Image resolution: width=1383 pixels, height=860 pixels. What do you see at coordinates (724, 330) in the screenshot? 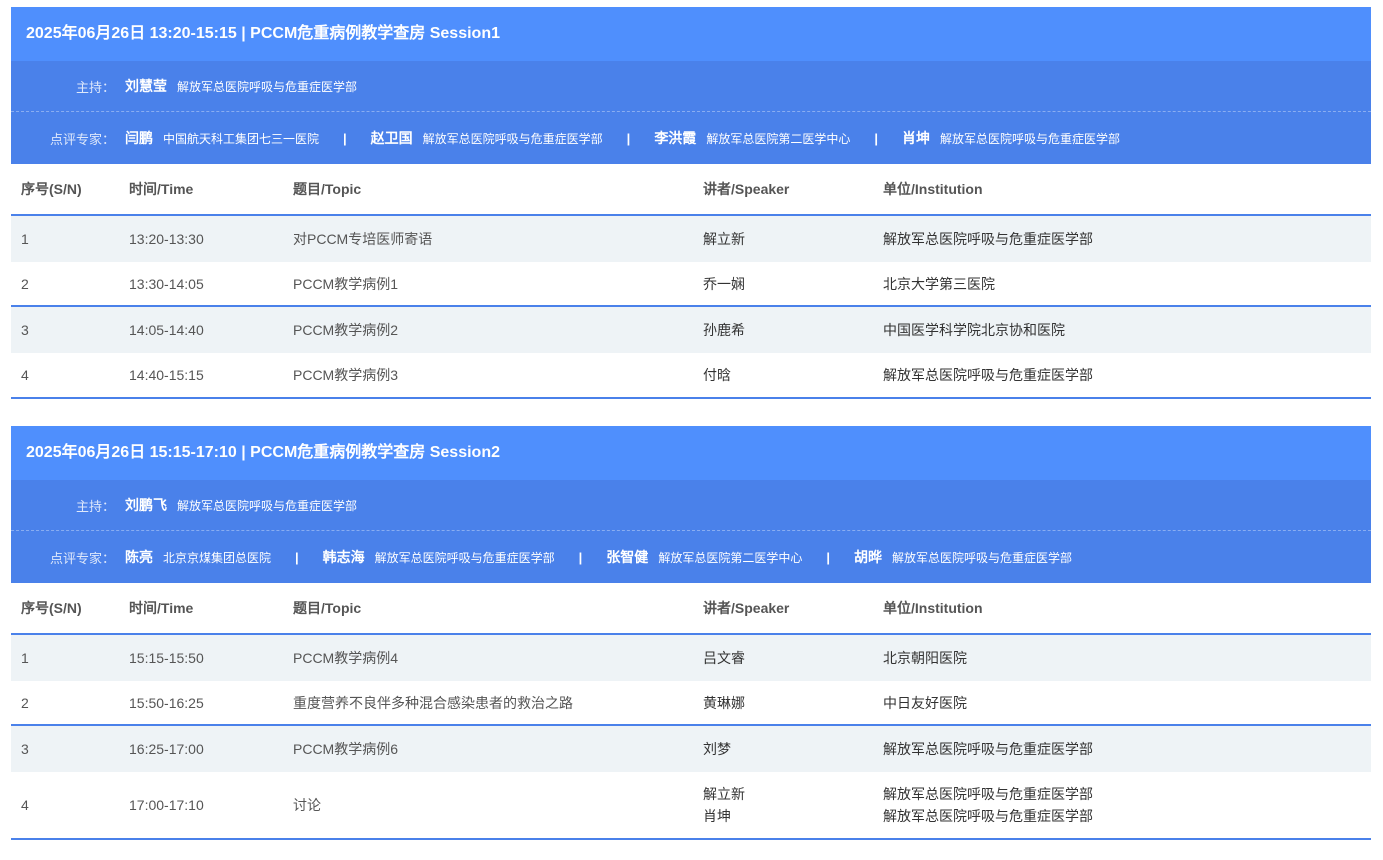
I see `cell-speaker: 孙鹿希` at bounding box center [724, 330].